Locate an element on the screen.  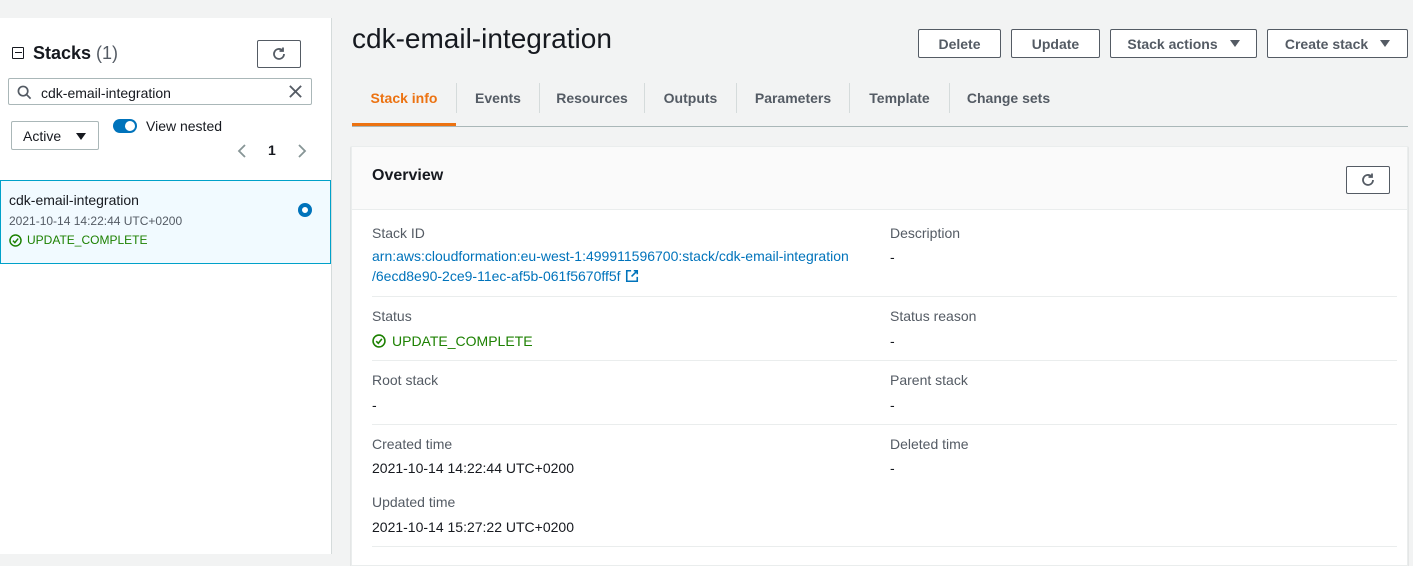
toggle-knob is located at coordinates (130, 126).